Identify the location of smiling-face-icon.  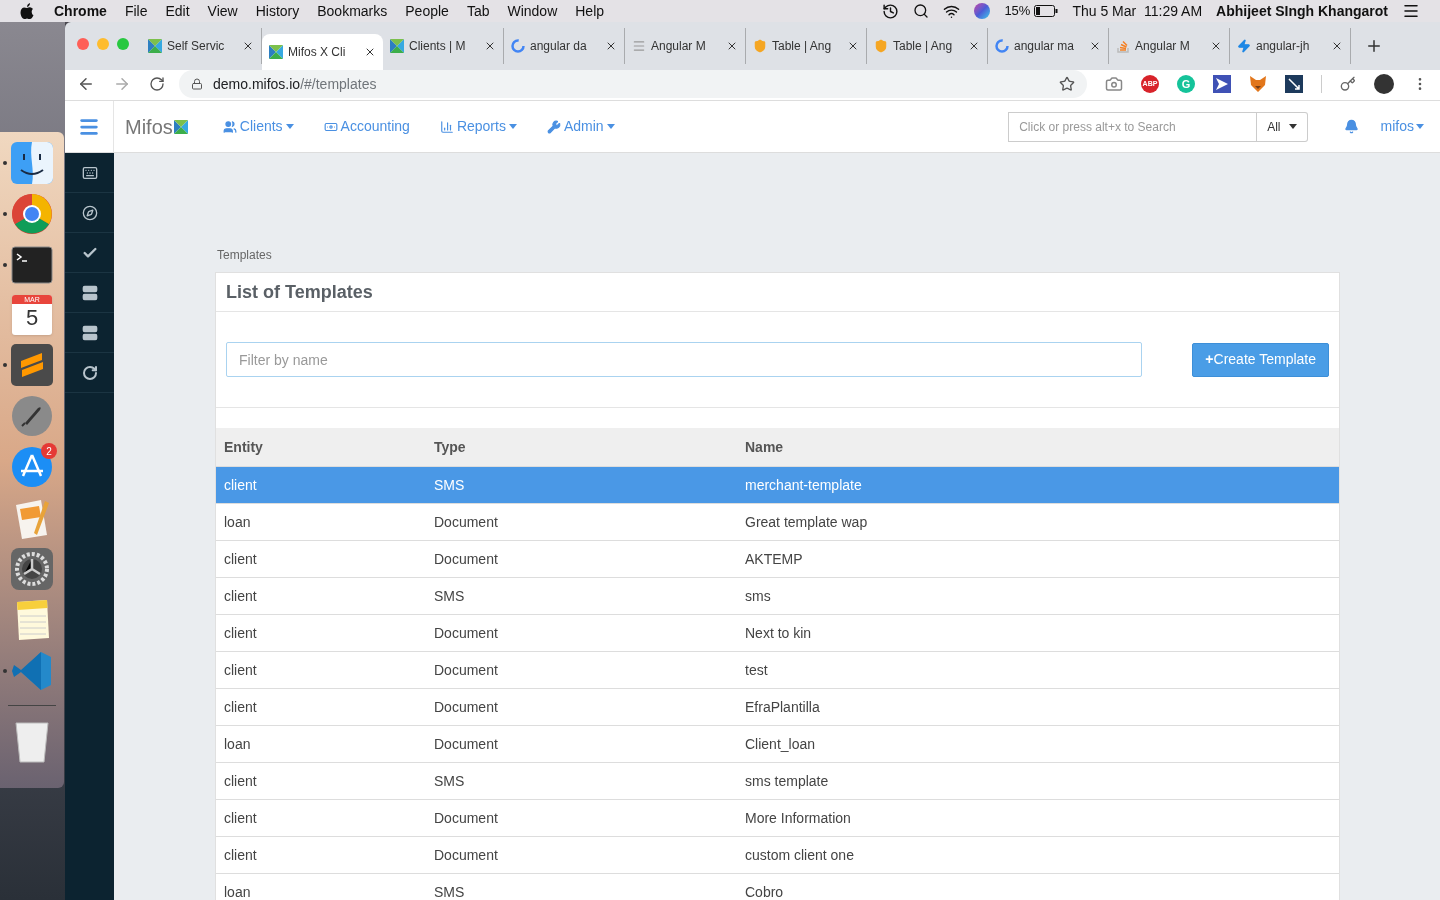
(32, 163).